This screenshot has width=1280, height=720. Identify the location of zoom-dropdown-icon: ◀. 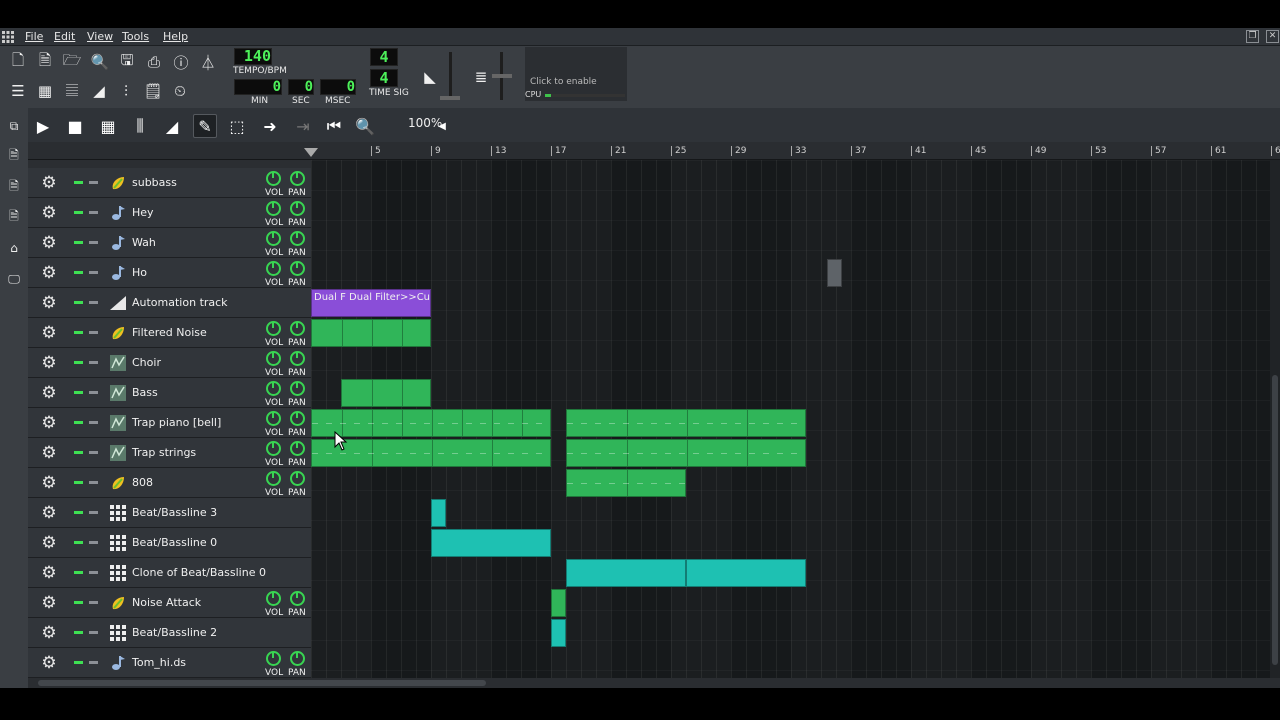
(442, 126).